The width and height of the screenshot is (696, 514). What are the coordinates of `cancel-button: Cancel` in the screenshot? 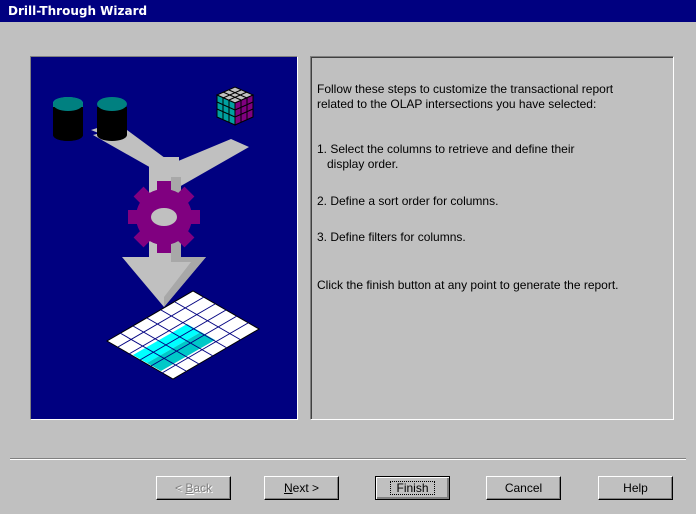 It's located at (523, 488).